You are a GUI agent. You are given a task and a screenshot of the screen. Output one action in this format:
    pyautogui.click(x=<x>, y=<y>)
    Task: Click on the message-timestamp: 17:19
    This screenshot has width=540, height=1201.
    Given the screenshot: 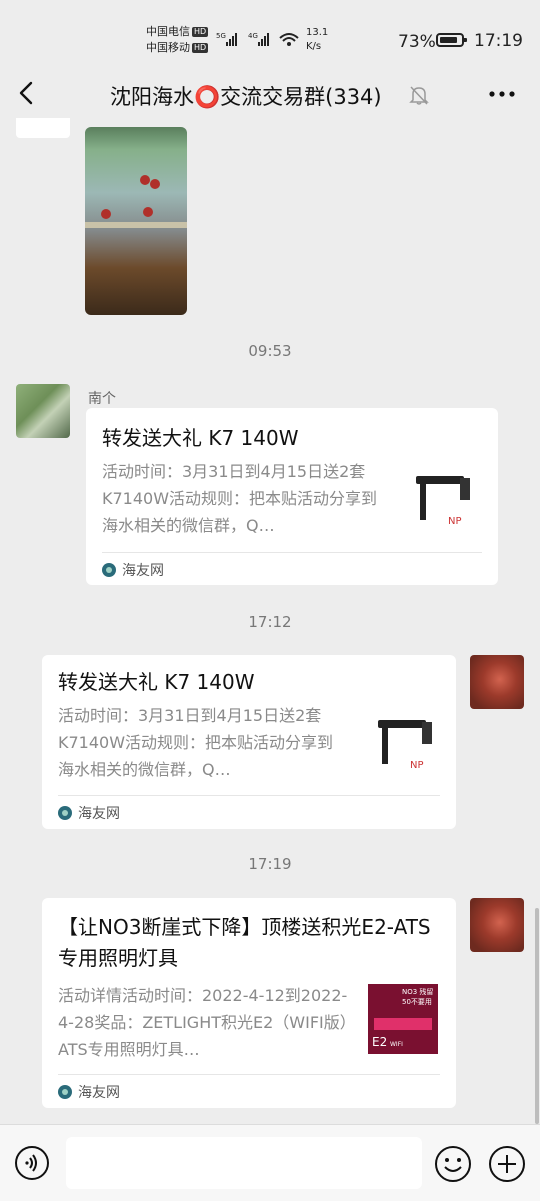 What is the action you would take?
    pyautogui.click(x=270, y=864)
    